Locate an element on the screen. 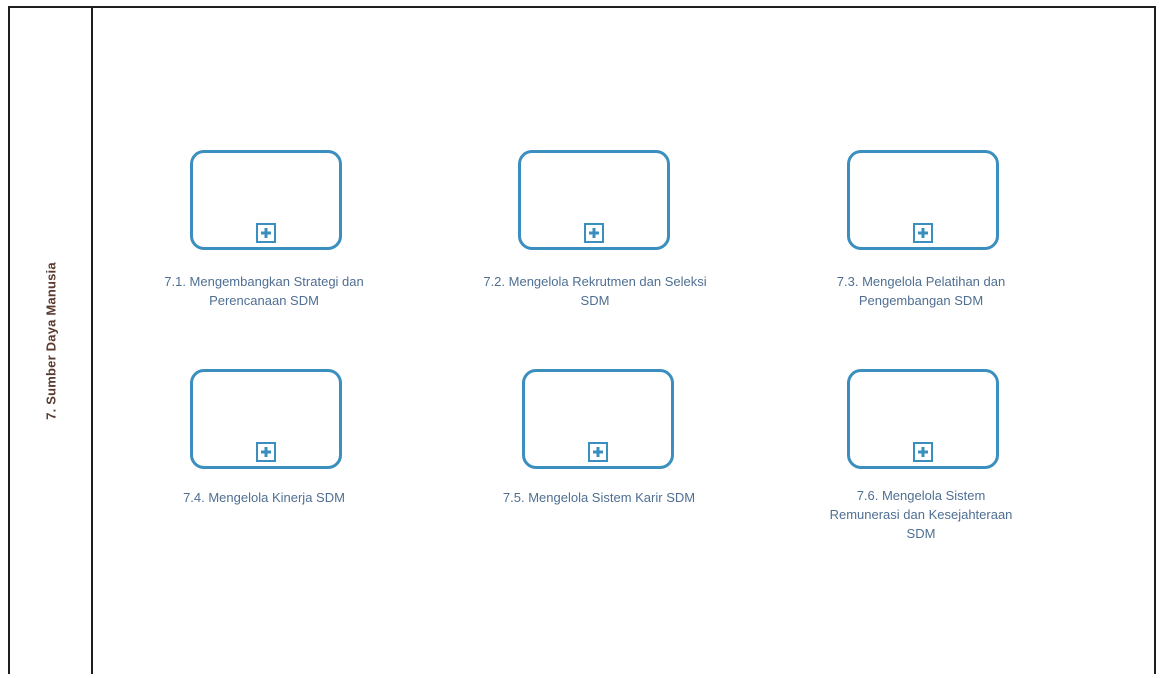 The height and width of the screenshot is (678, 1161). lane-header: 7. Sumber Daya Manusia is located at coordinates (51, 341).